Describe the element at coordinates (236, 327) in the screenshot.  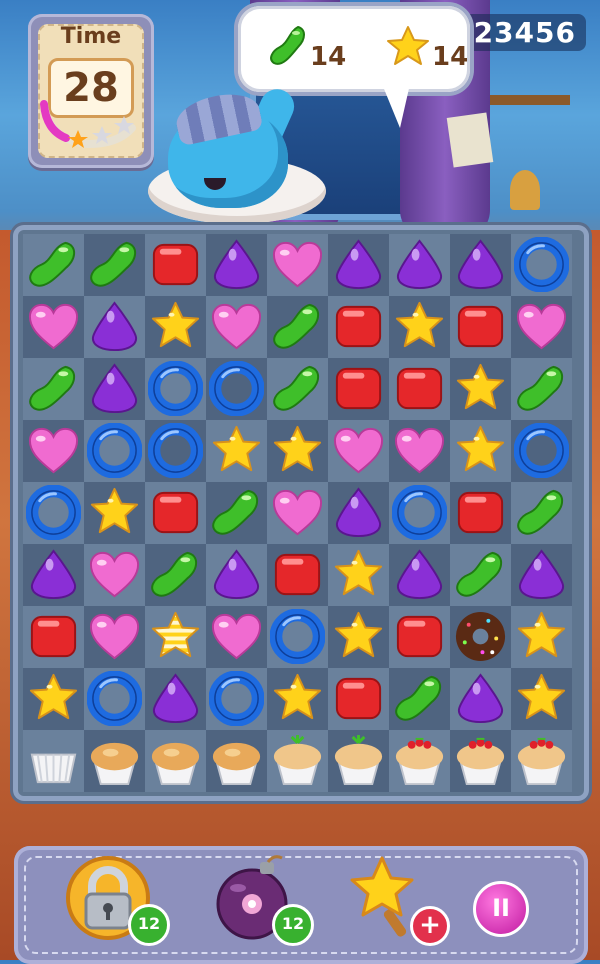
I see `board-cell-r1-c3` at that location.